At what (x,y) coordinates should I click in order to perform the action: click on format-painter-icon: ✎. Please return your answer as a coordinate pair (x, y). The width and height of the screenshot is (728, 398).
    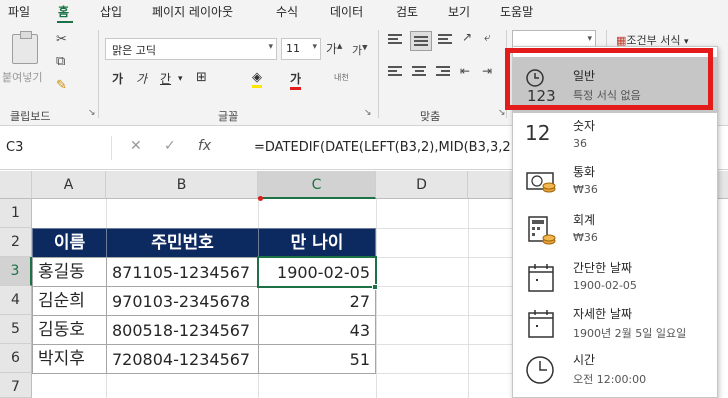
    Looking at the image, I should click on (61, 85).